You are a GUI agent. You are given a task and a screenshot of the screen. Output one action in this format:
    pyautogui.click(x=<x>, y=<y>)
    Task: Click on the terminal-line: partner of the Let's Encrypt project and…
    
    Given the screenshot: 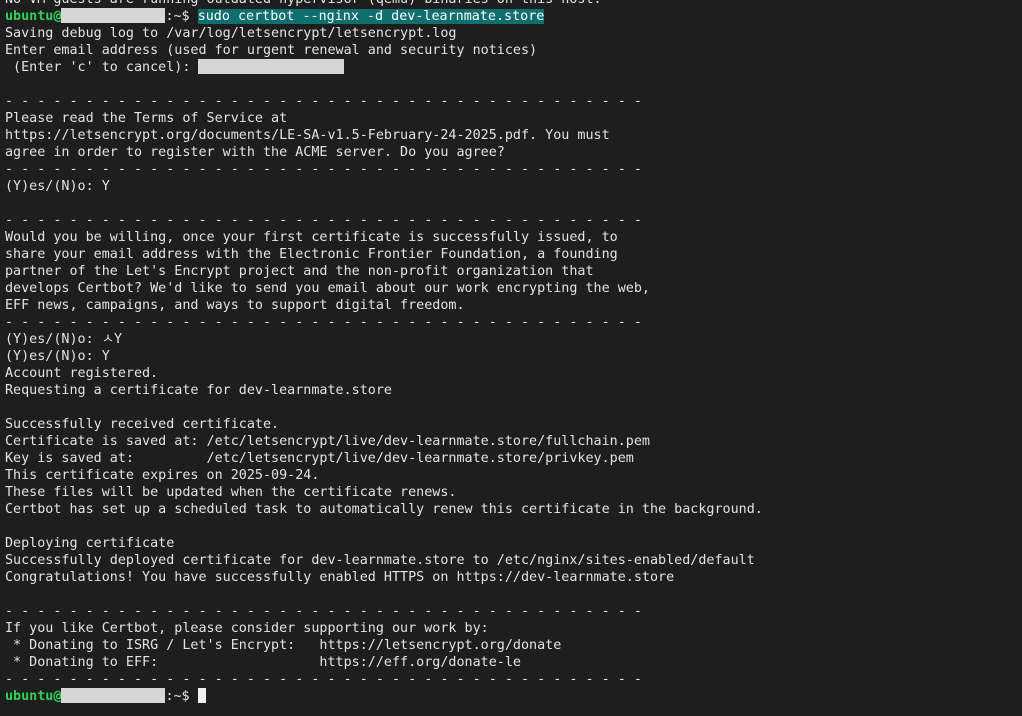 What is the action you would take?
    pyautogui.click(x=299, y=271)
    